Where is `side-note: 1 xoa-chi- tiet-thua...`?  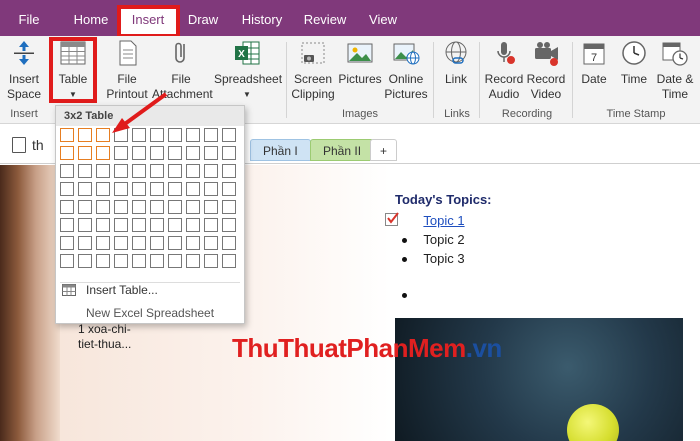 side-note: 1 xoa-chi- tiet-thua... is located at coordinates (104, 337).